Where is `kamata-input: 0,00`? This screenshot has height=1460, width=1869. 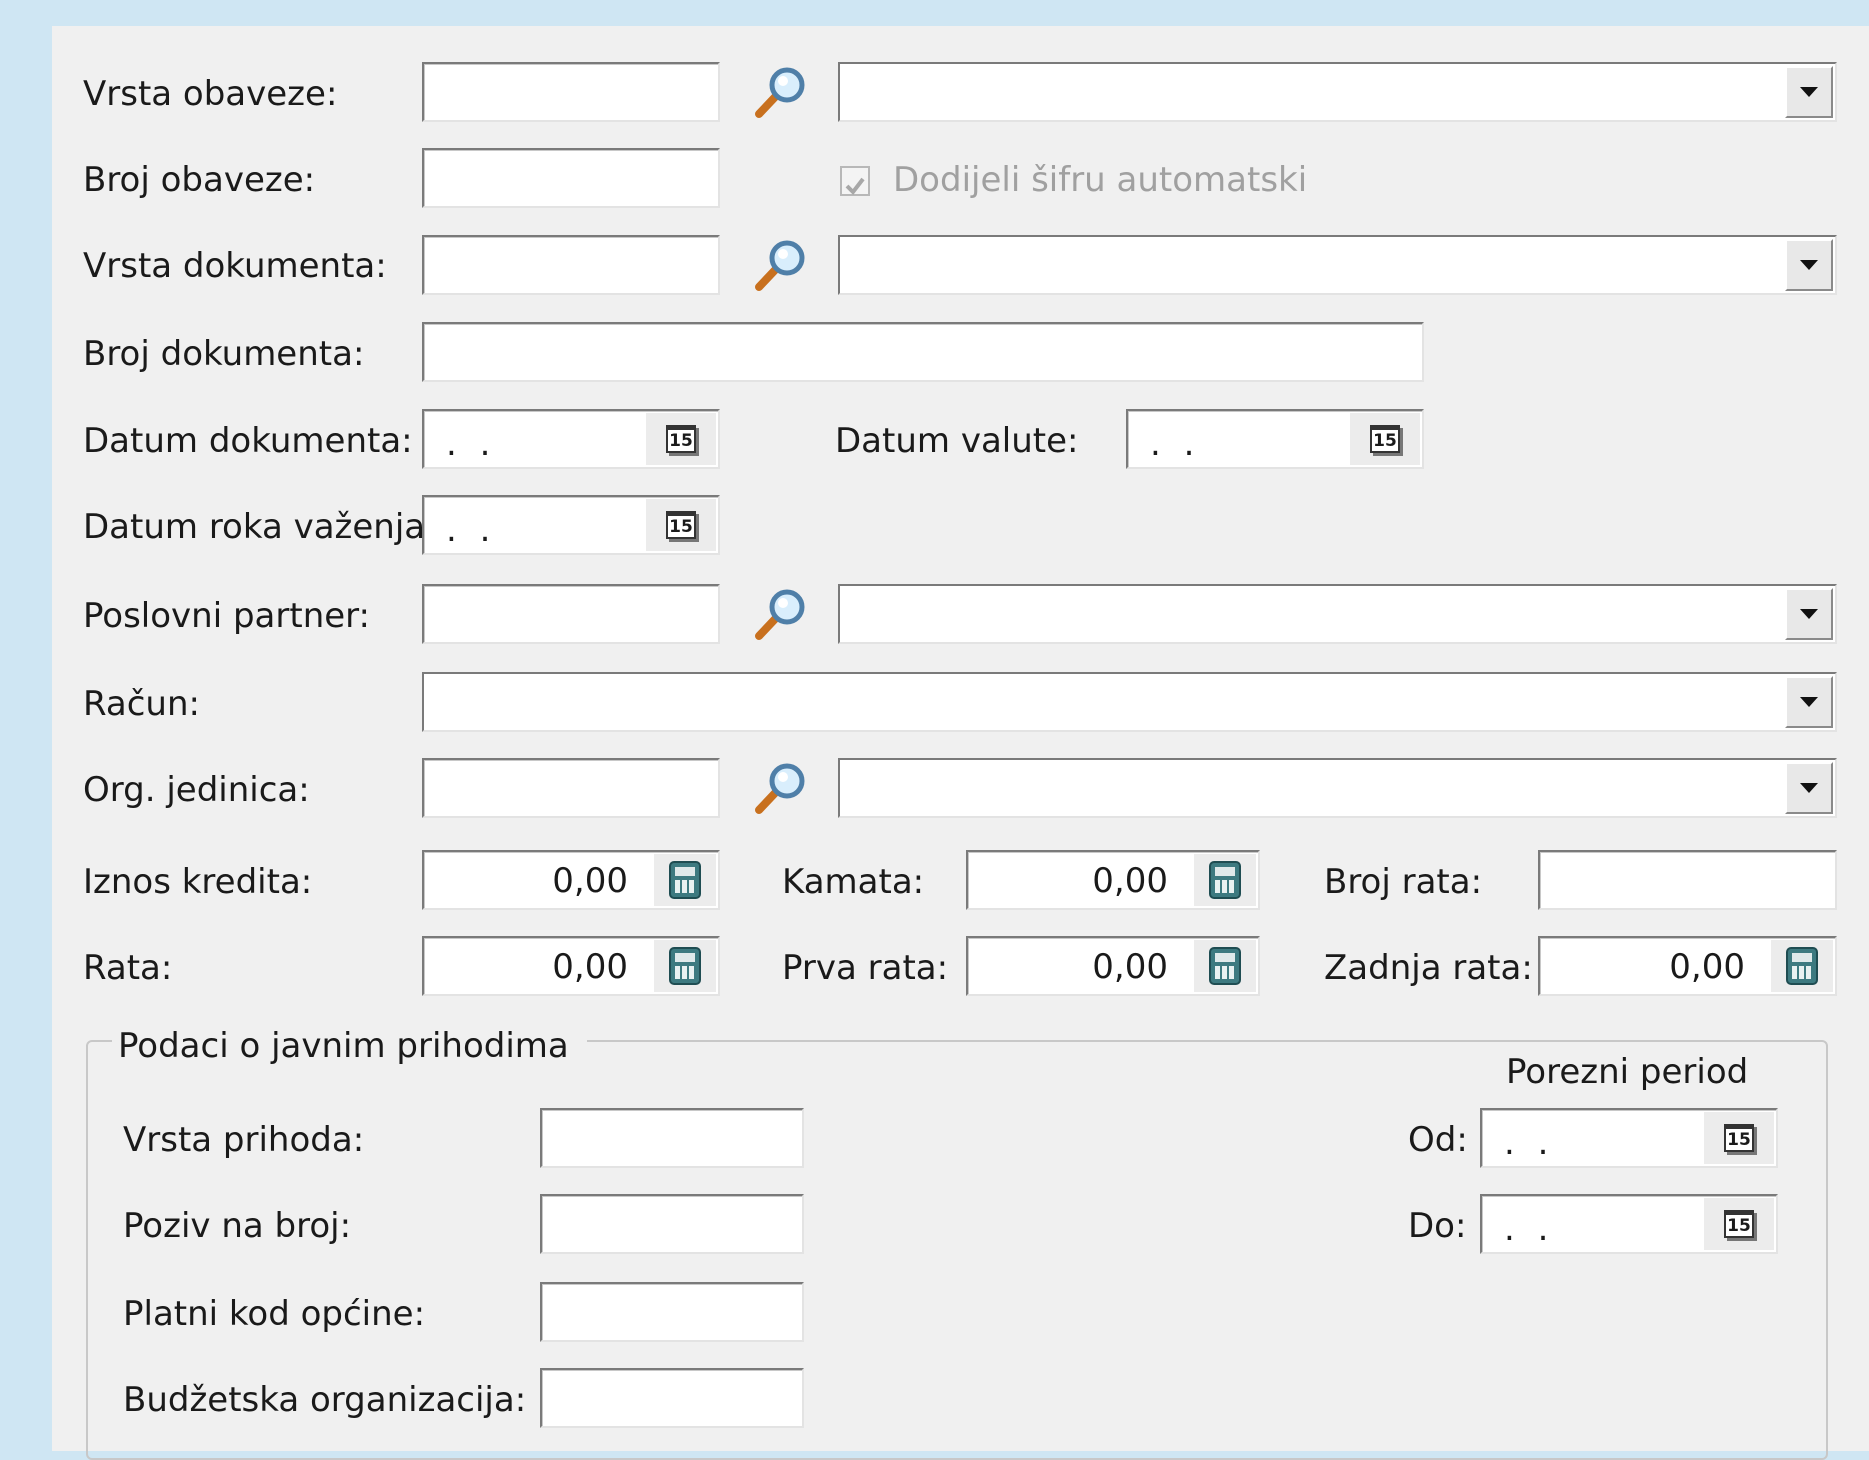
kamata-input: 0,00 is located at coordinates (1113, 880).